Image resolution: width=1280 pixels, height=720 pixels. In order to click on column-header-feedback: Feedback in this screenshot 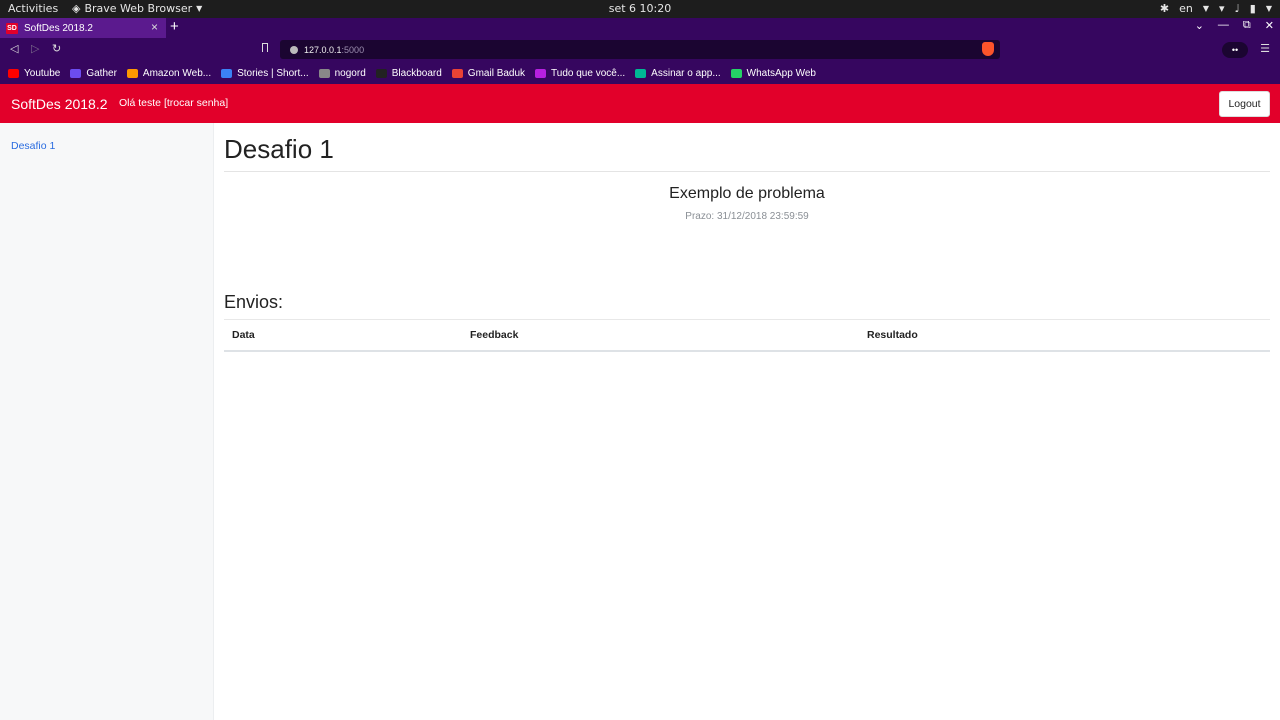, I will do `click(494, 335)`.